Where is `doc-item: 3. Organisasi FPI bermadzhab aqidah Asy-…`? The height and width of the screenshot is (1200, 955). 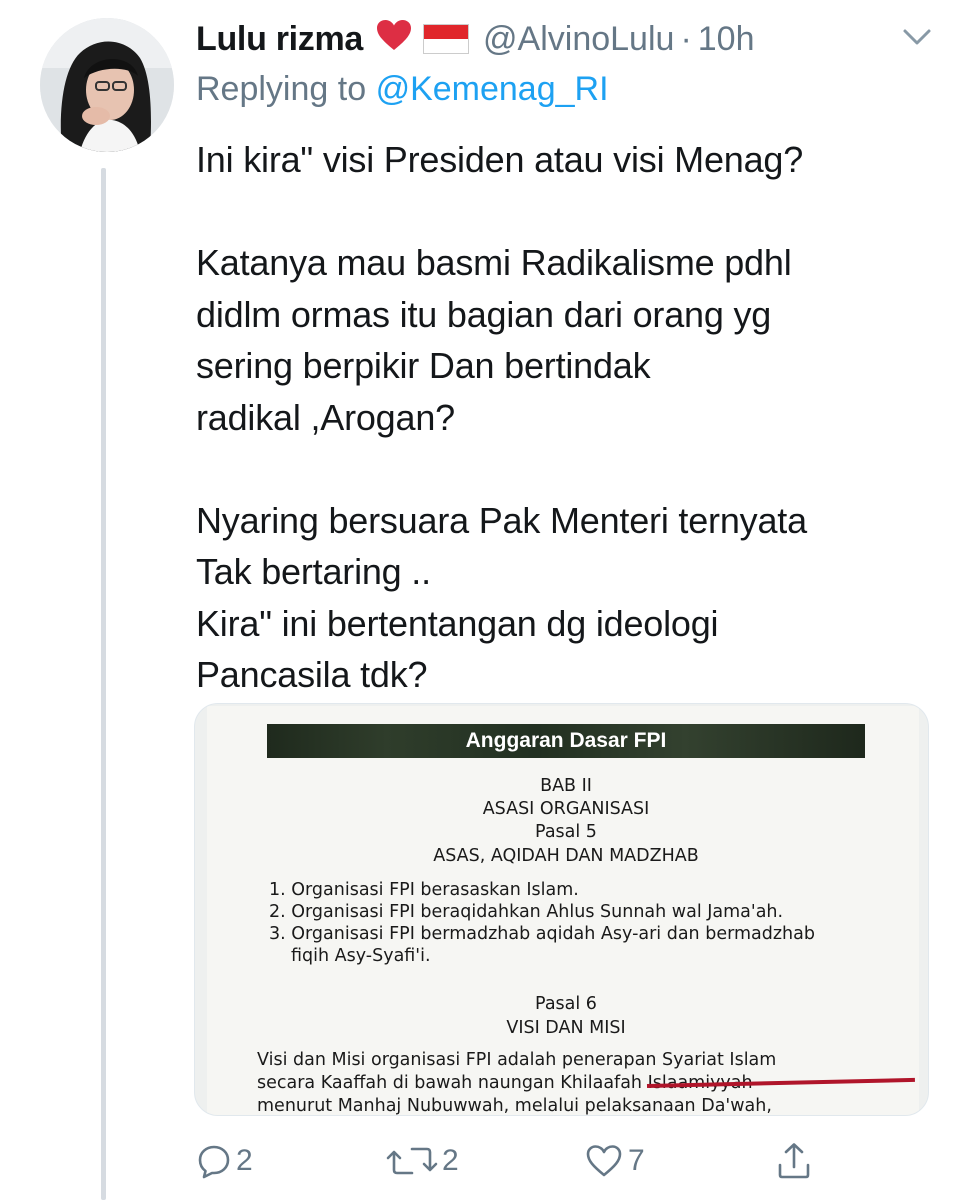 doc-item: 3. Organisasi FPI bermadzhab aqidah Asy-… is located at coordinates (542, 934).